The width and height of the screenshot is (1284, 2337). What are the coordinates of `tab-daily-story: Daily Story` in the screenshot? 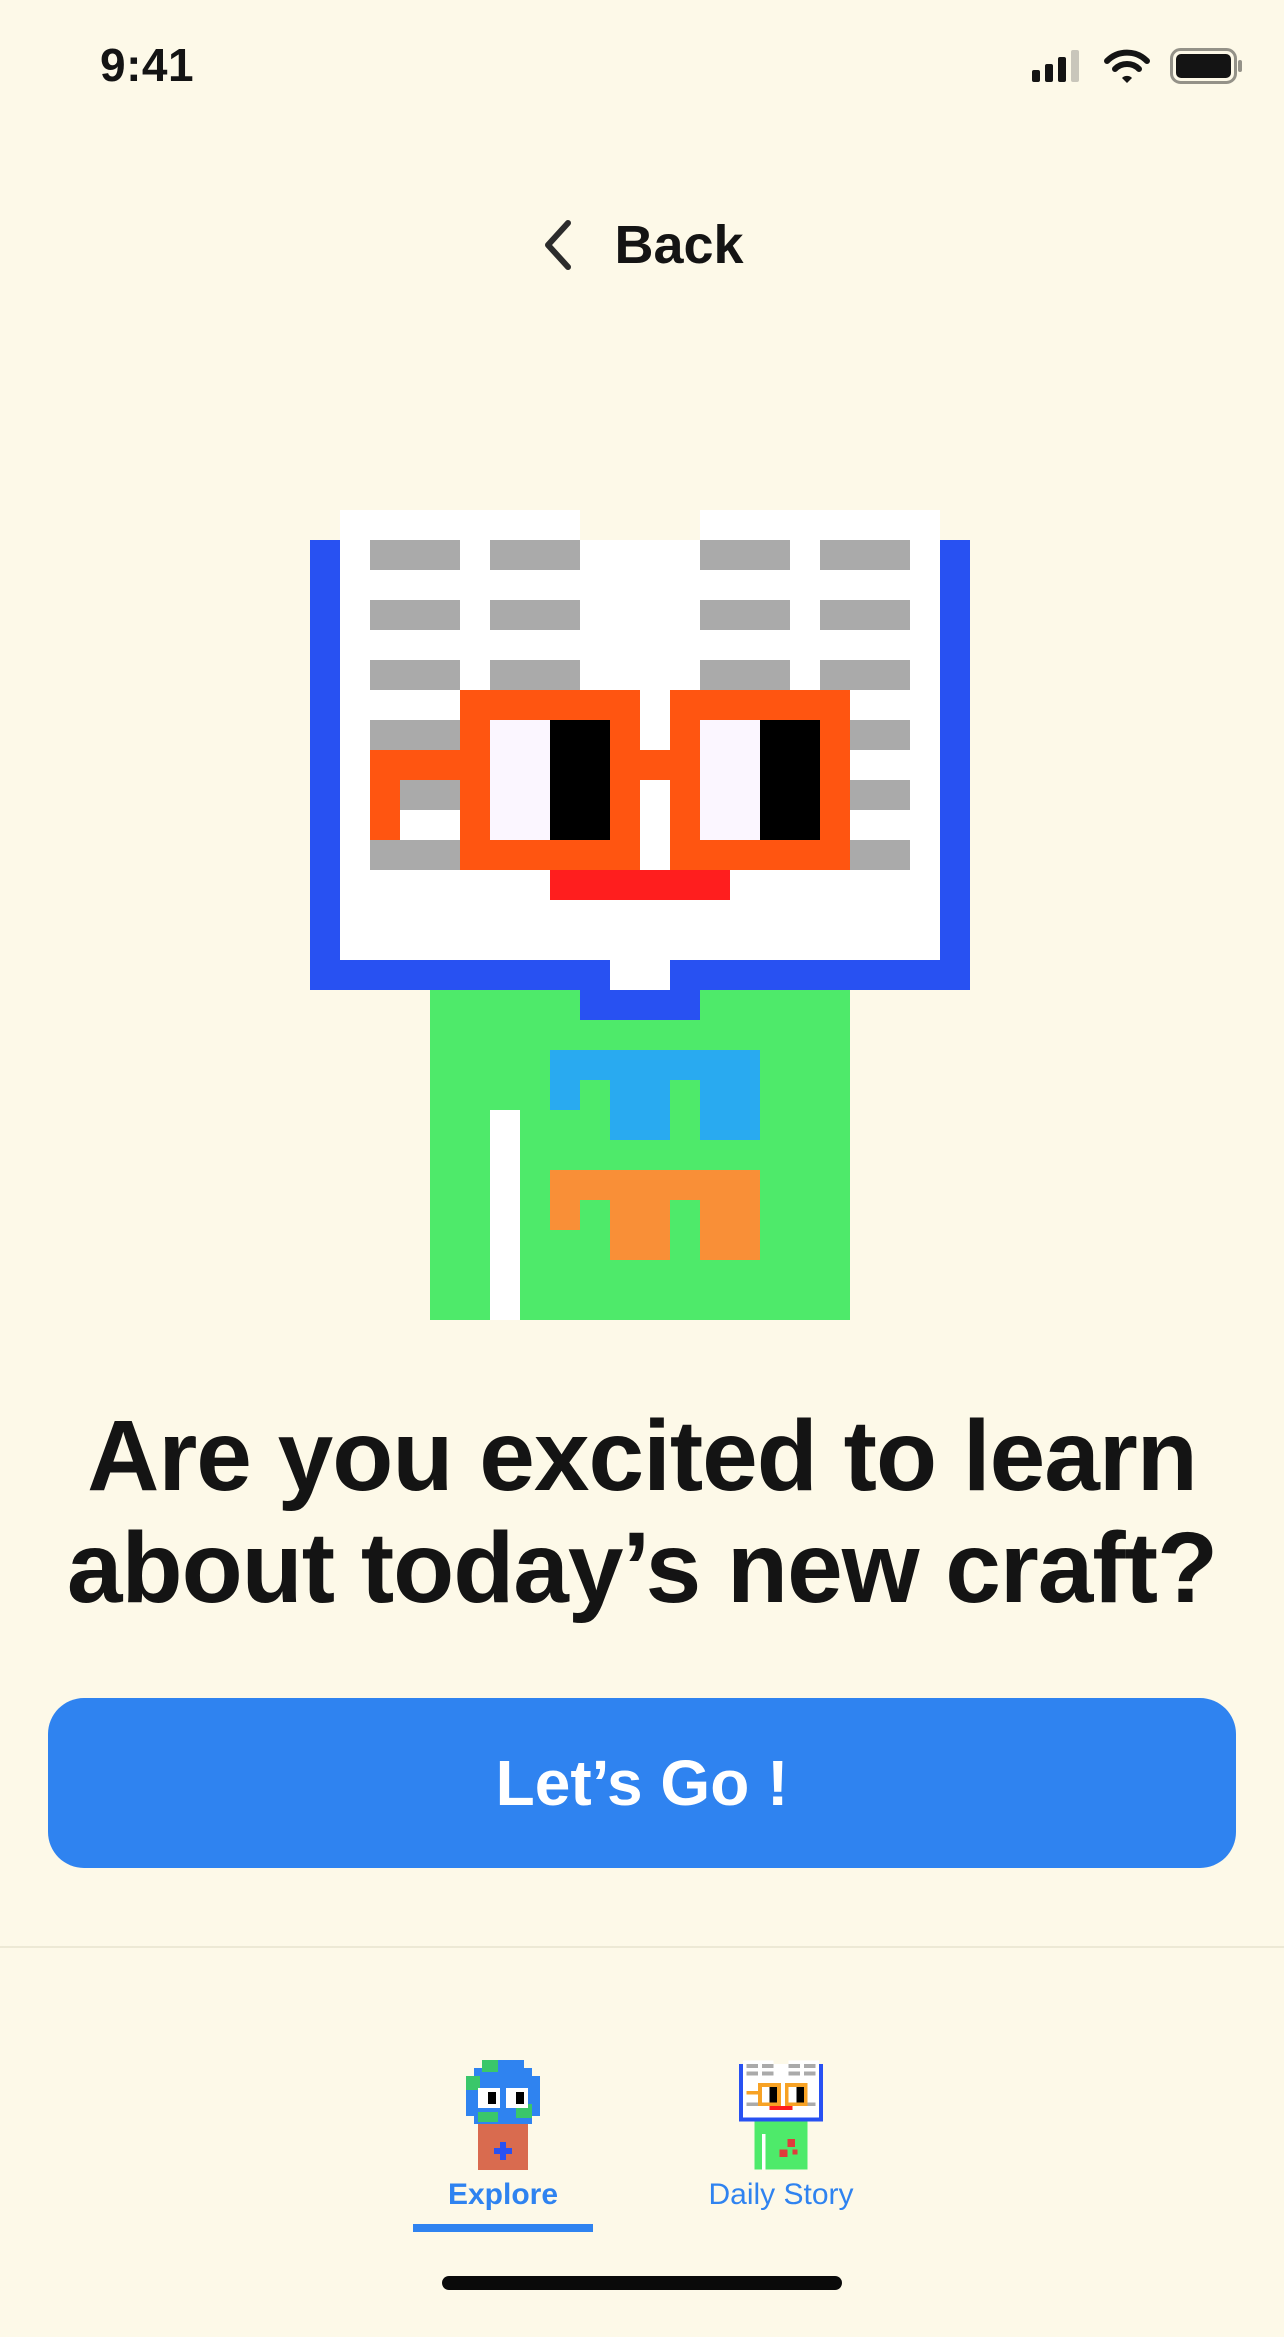 It's located at (781, 2150).